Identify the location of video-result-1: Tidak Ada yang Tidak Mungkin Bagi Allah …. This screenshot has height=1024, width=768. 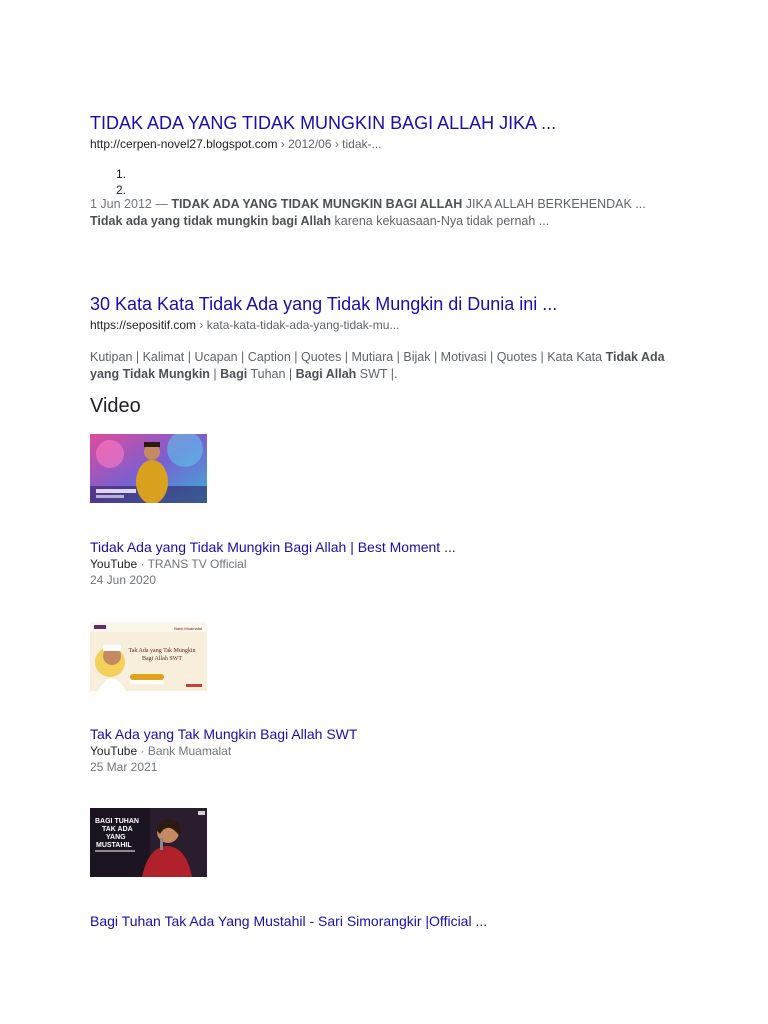
(273, 563).